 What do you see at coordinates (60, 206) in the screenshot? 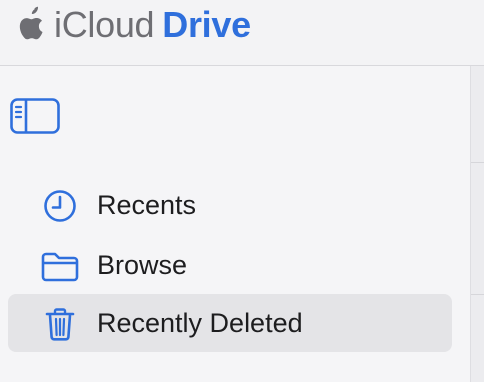
I see `clock-icon` at bounding box center [60, 206].